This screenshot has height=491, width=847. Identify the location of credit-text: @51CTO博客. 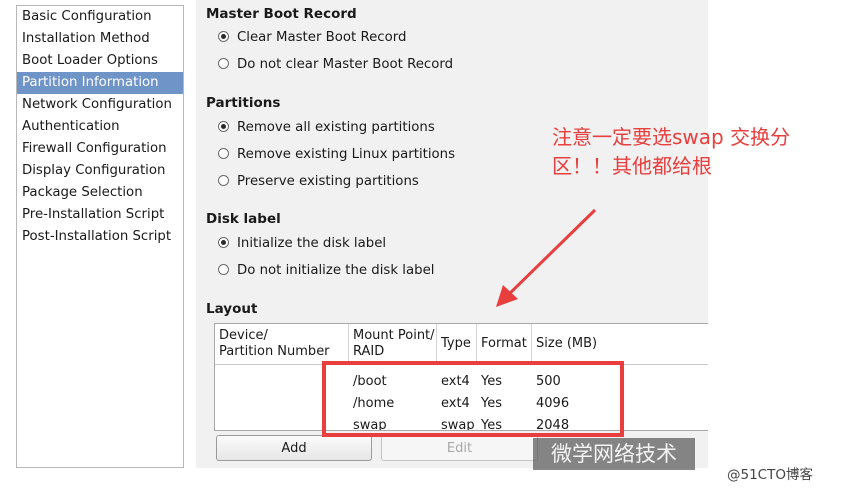
(770, 475).